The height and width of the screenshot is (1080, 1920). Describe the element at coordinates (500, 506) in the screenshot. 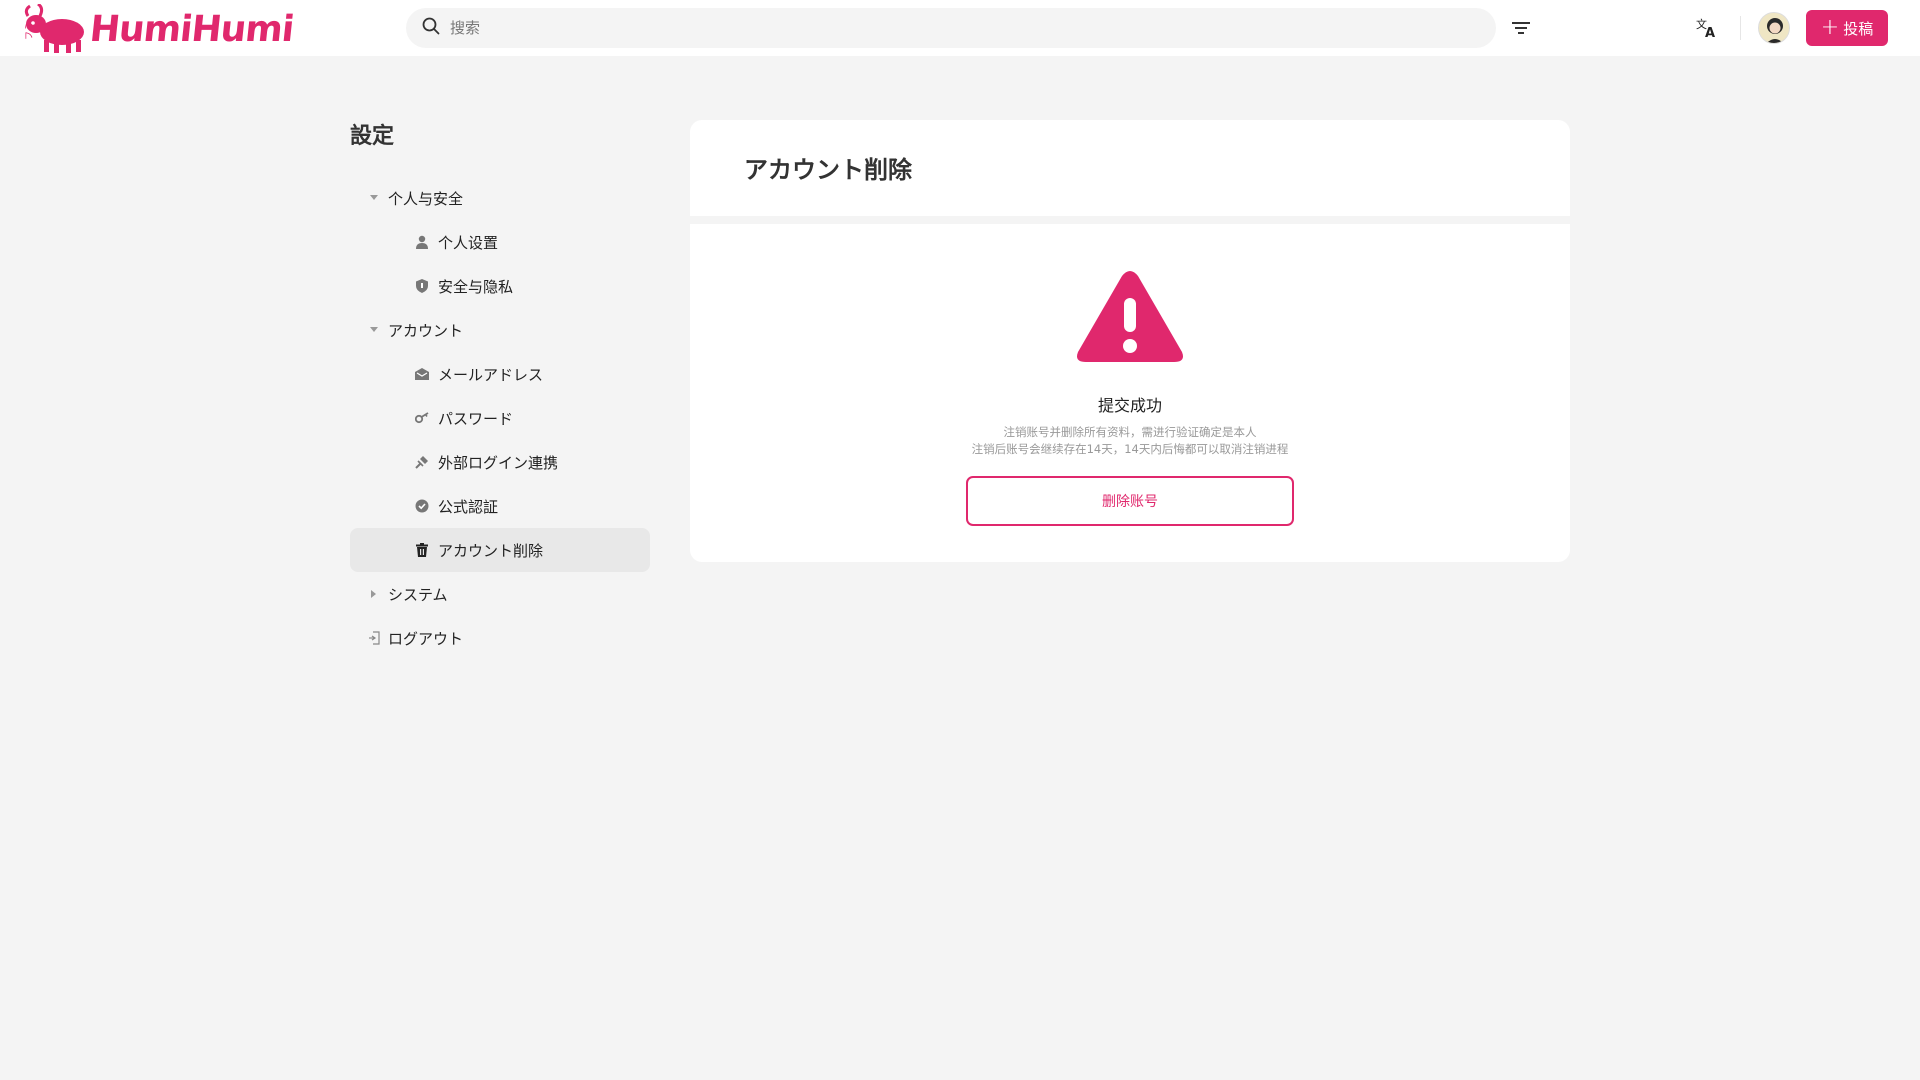

I see `nav-item-official-verification: 公式認証` at that location.